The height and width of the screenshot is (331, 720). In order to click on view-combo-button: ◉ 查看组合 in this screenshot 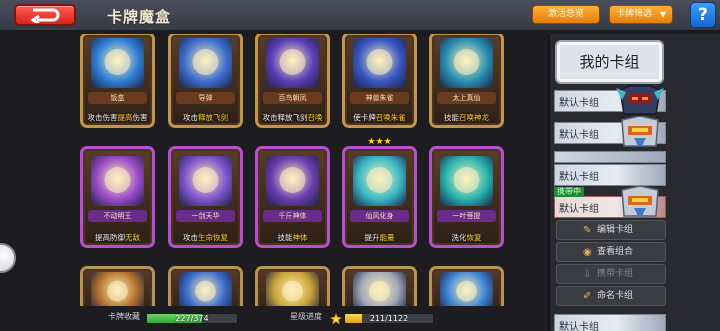, I will do `click(611, 252)`.